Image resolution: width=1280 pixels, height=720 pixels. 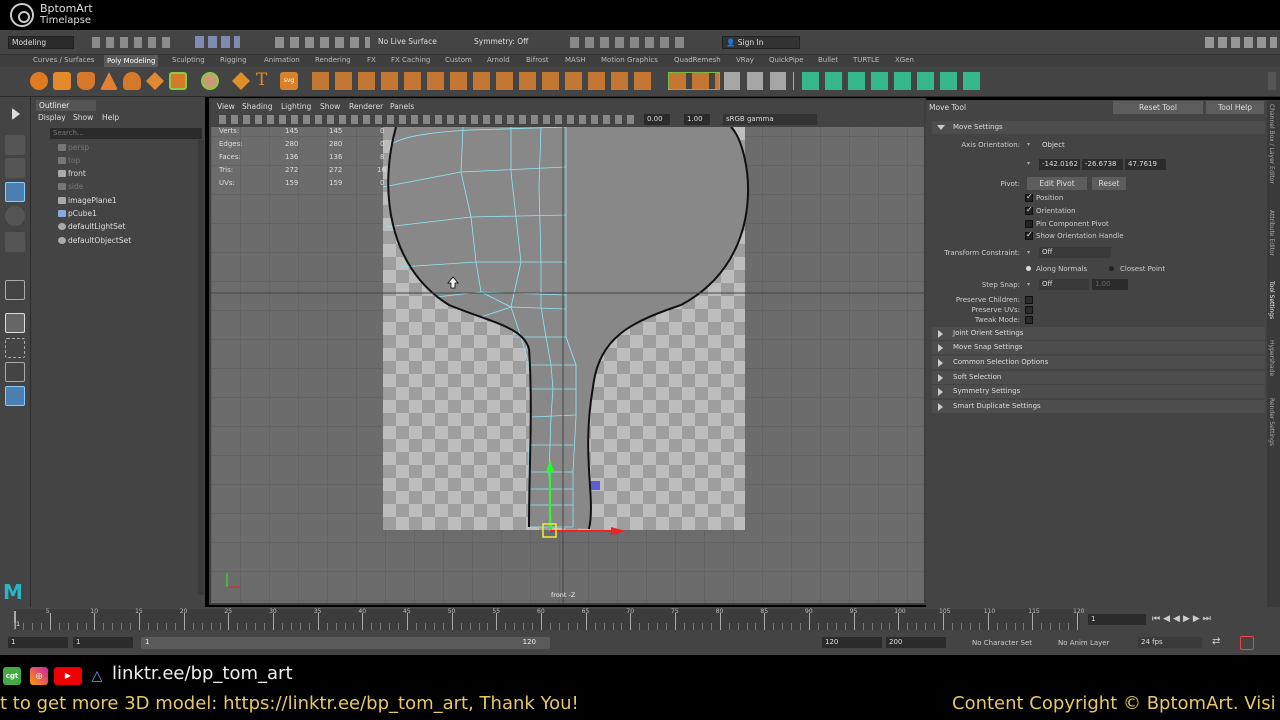 What do you see at coordinates (1029, 300) in the screenshot?
I see `preserve-children-checkbox` at bounding box center [1029, 300].